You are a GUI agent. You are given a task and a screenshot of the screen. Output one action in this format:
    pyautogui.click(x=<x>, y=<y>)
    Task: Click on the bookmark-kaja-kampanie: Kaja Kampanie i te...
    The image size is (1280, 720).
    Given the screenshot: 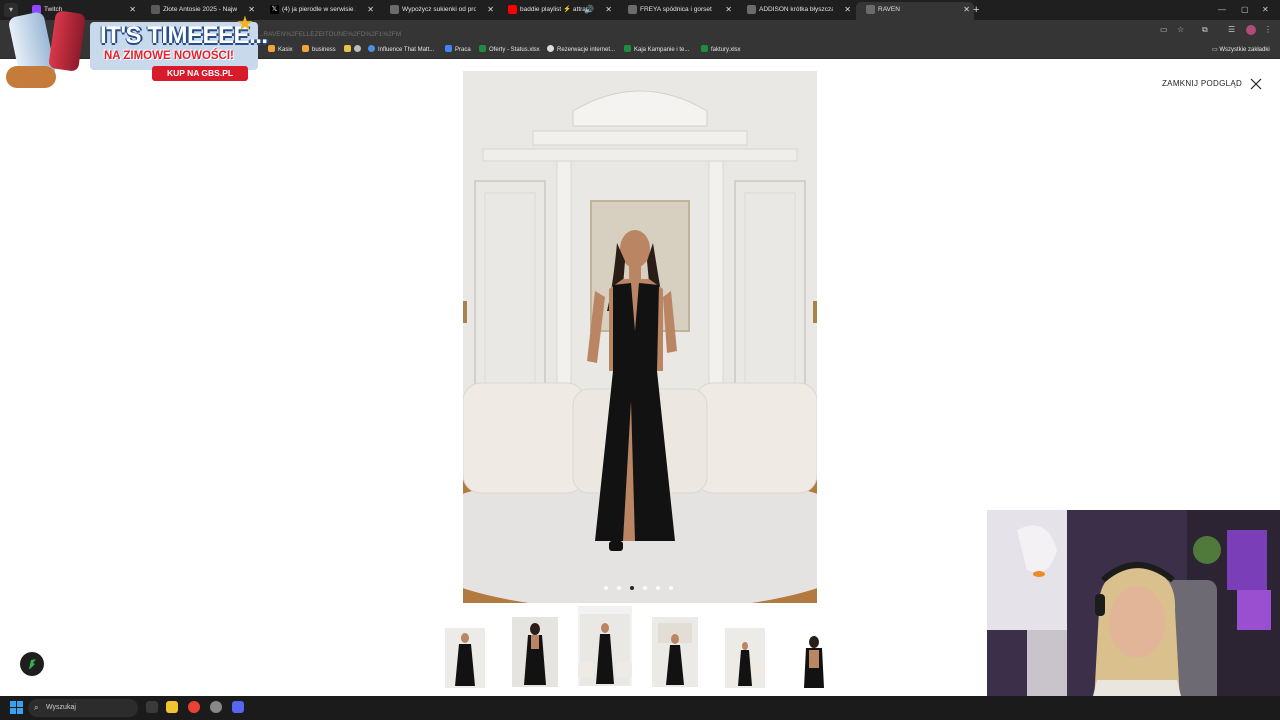 What is the action you would take?
    pyautogui.click(x=656, y=50)
    